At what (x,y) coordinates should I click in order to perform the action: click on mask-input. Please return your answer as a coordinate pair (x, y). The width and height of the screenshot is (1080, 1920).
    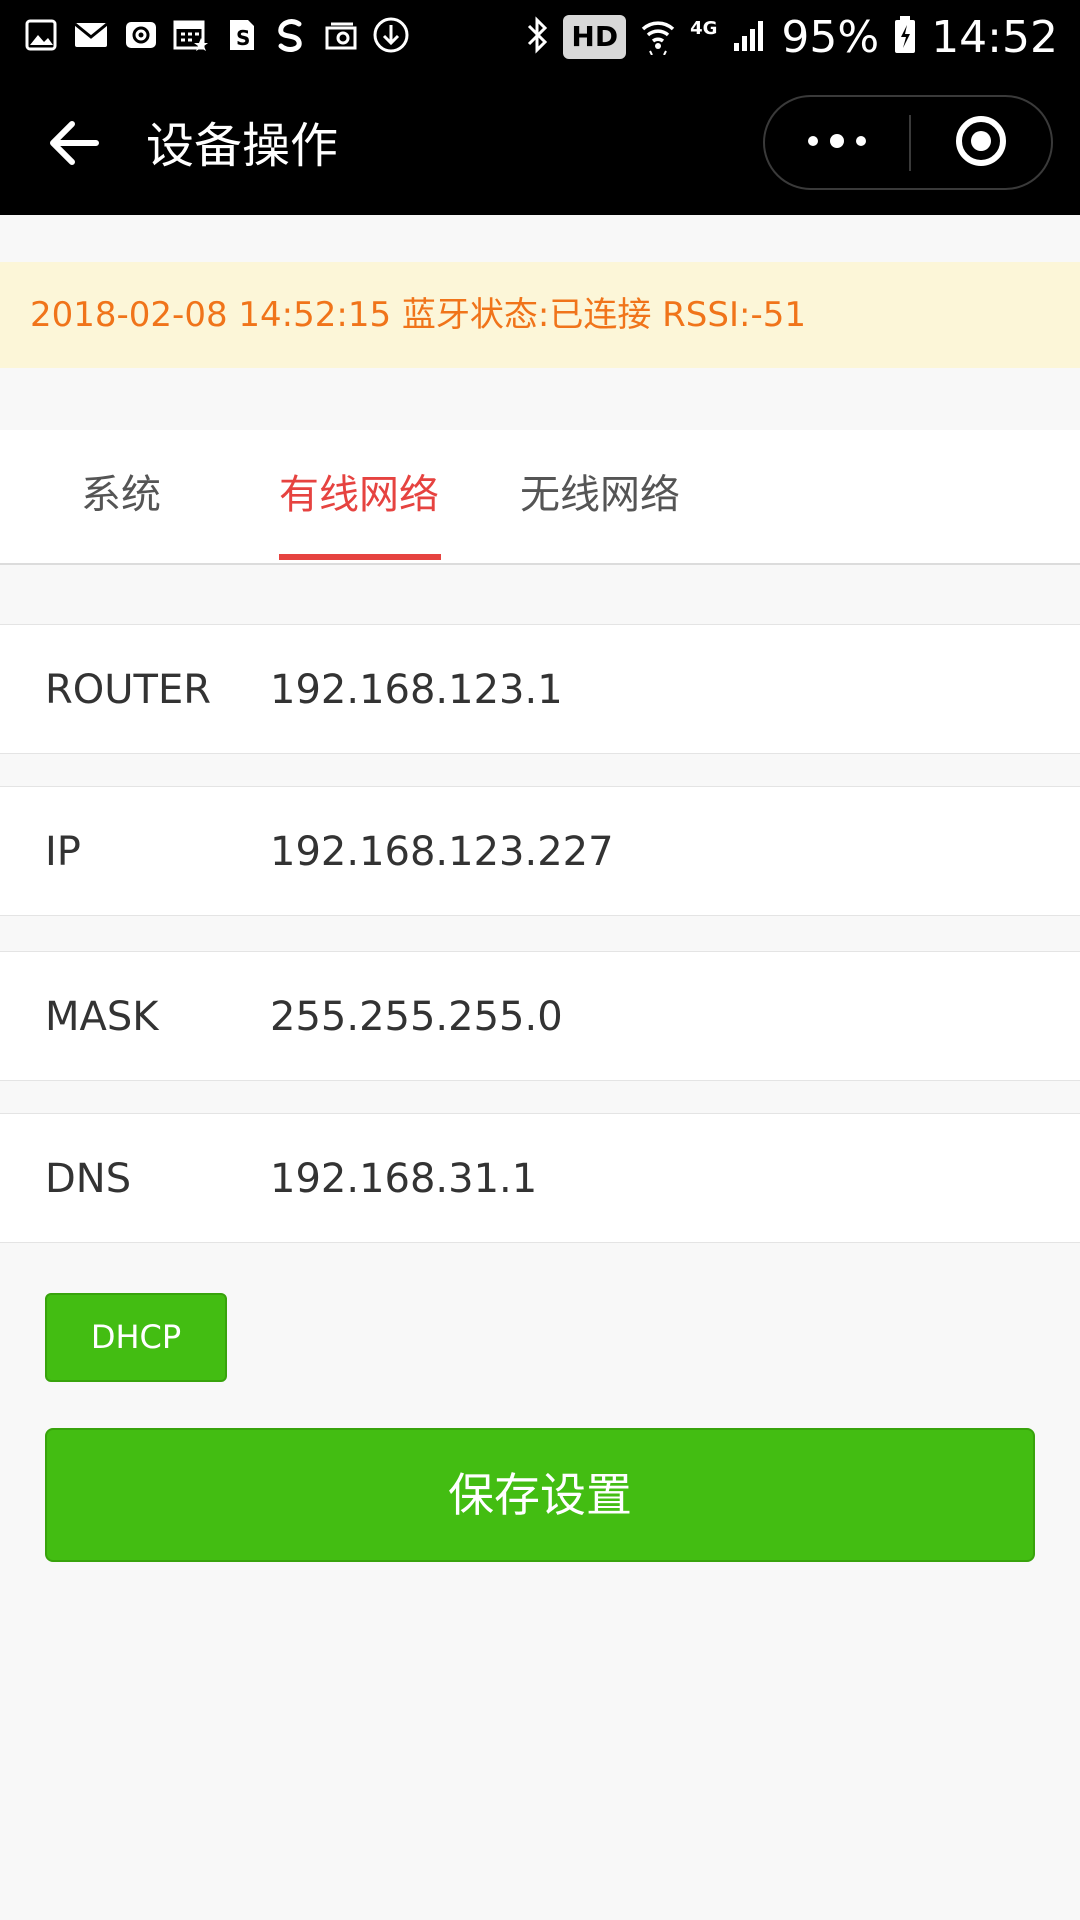
    Looking at the image, I should click on (650, 1017).